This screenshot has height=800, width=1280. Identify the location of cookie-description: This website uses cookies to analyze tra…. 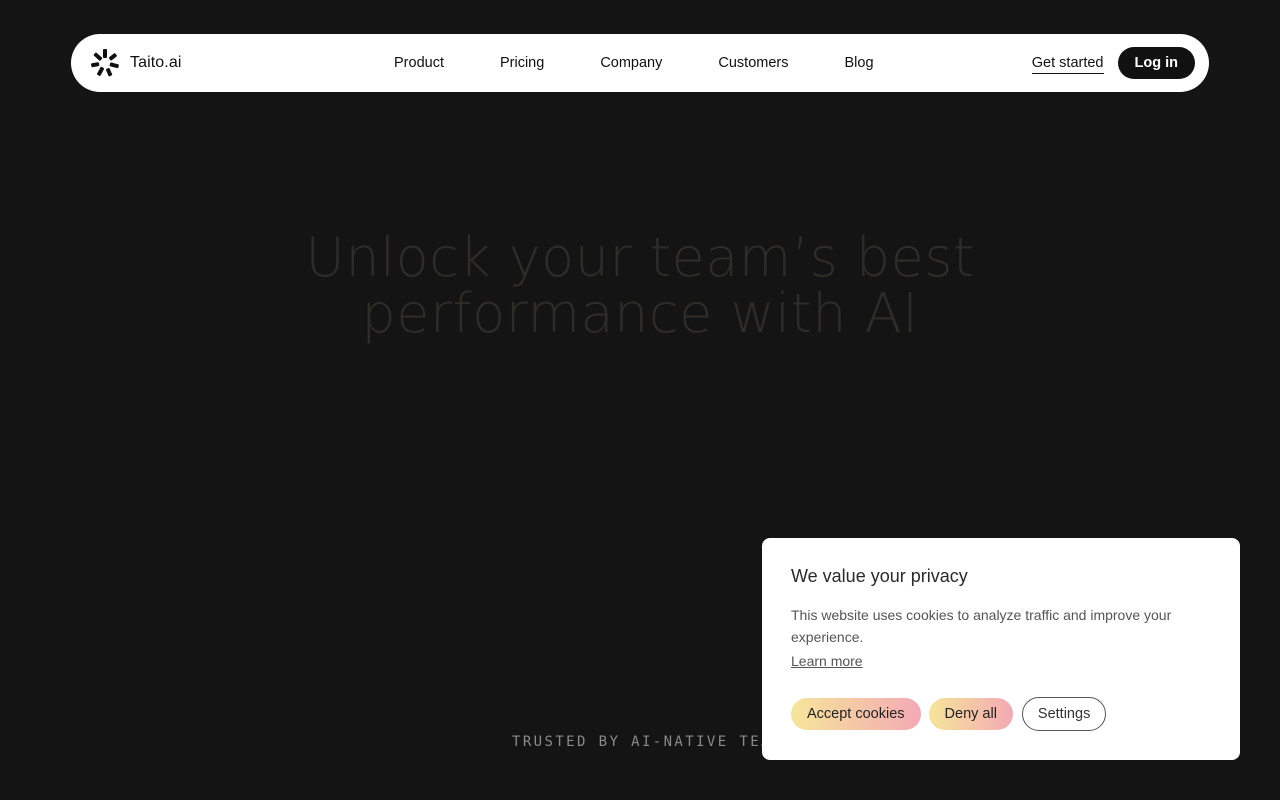
(981, 626).